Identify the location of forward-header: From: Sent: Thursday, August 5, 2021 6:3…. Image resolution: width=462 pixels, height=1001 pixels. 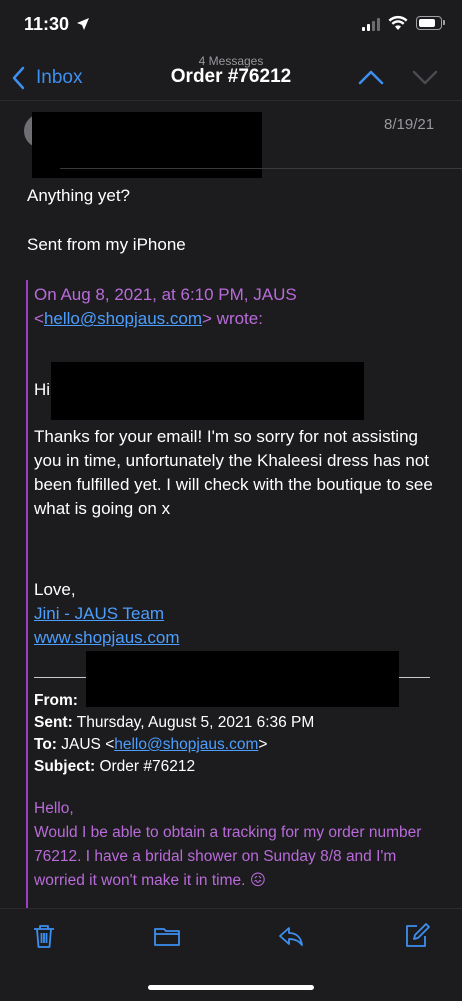
(239, 734).